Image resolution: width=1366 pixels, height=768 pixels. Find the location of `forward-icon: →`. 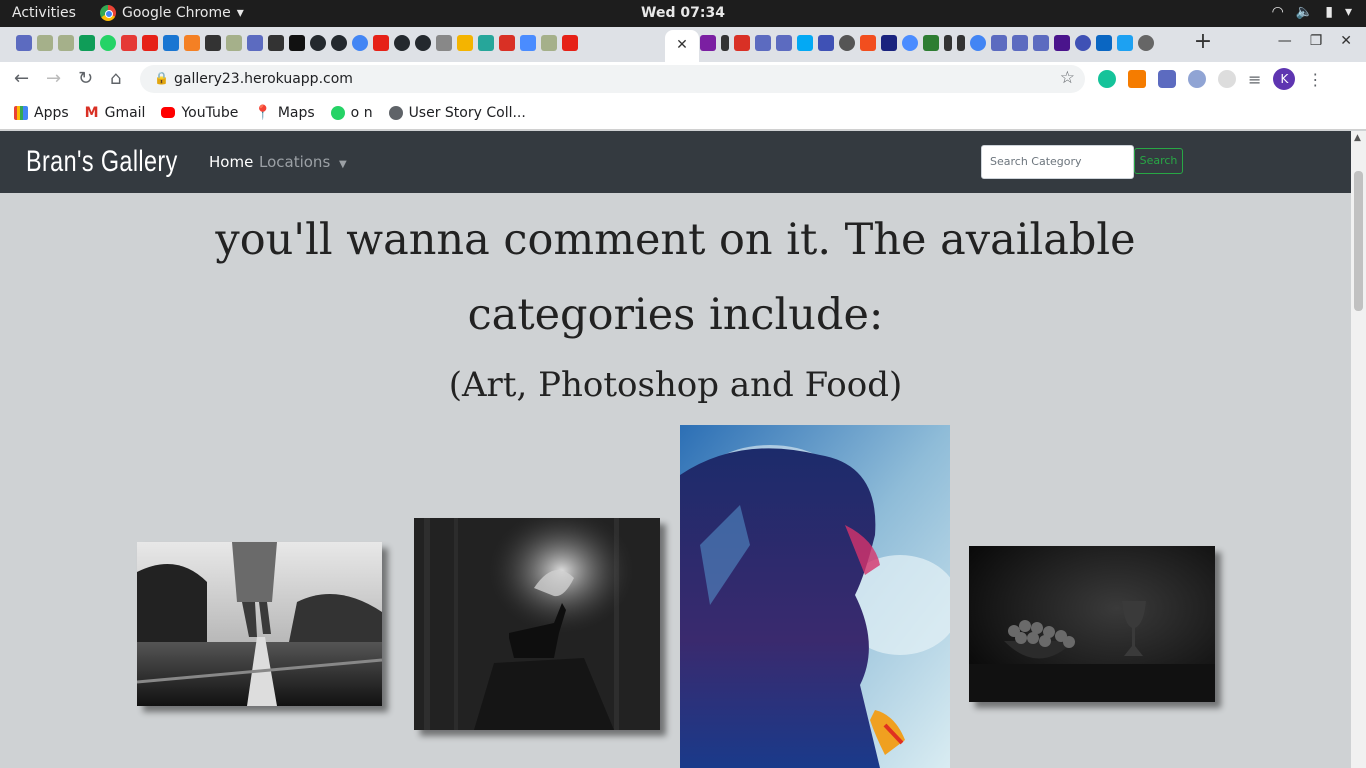

forward-icon: → is located at coordinates (53, 78).